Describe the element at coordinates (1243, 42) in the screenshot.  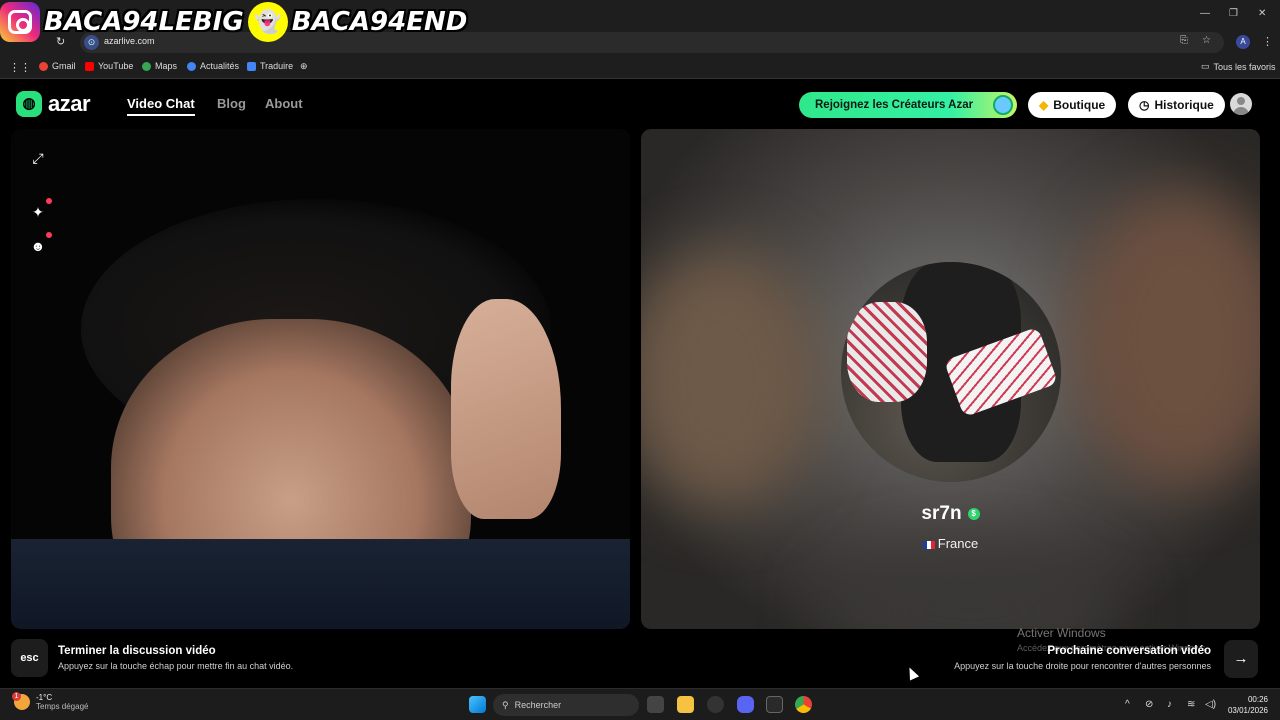
I see `profile-icon: A` at that location.